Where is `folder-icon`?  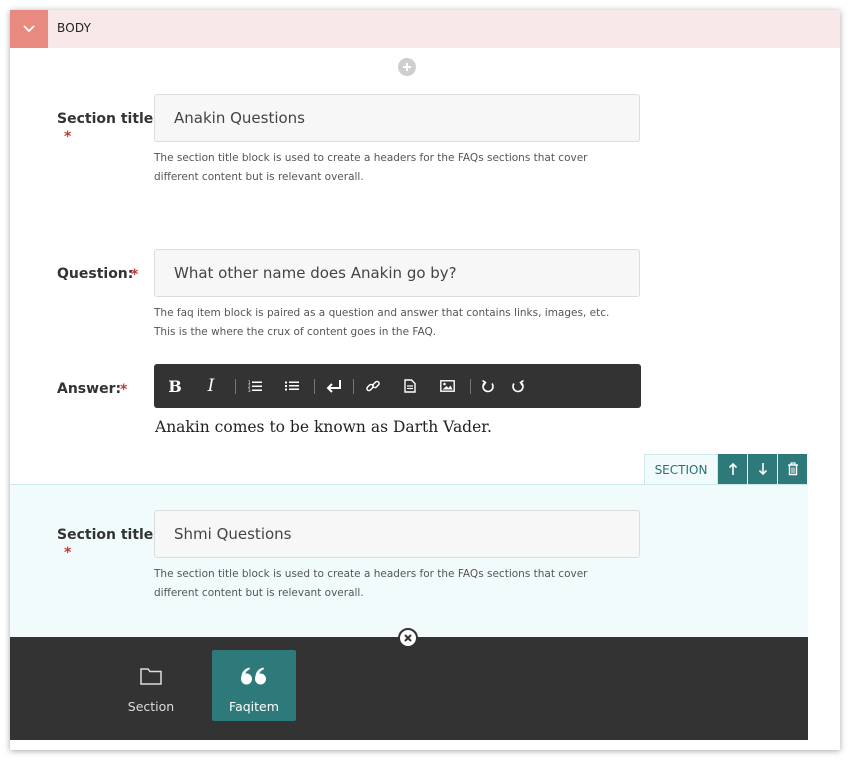
folder-icon is located at coordinates (151, 676).